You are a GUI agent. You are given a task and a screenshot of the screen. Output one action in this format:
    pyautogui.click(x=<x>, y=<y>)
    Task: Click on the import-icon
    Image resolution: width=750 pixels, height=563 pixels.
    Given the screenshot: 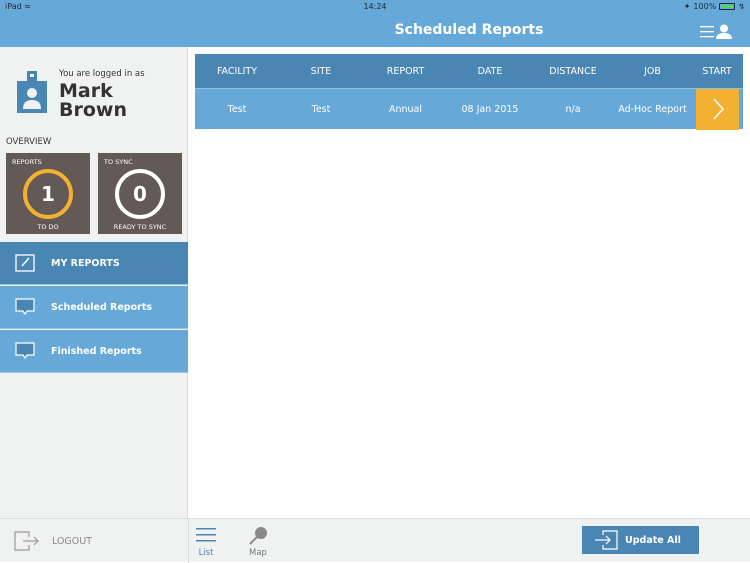 What is the action you would take?
    pyautogui.click(x=606, y=540)
    